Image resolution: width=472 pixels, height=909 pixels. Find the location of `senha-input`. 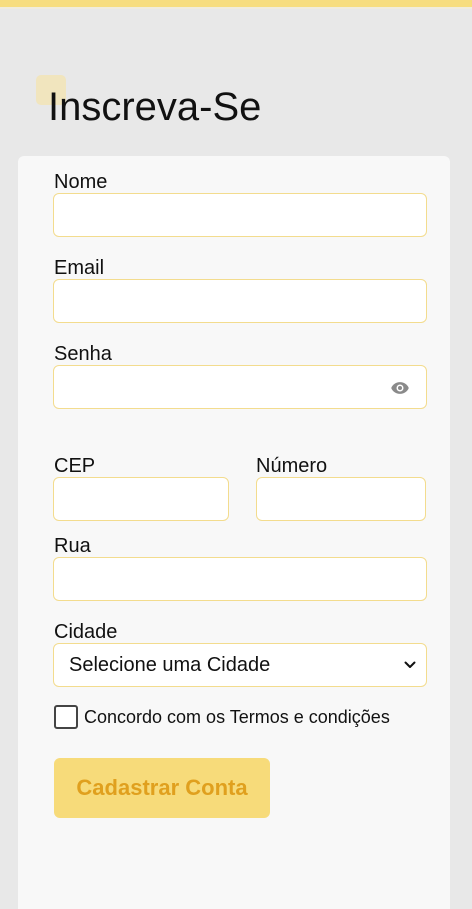

senha-input is located at coordinates (240, 387).